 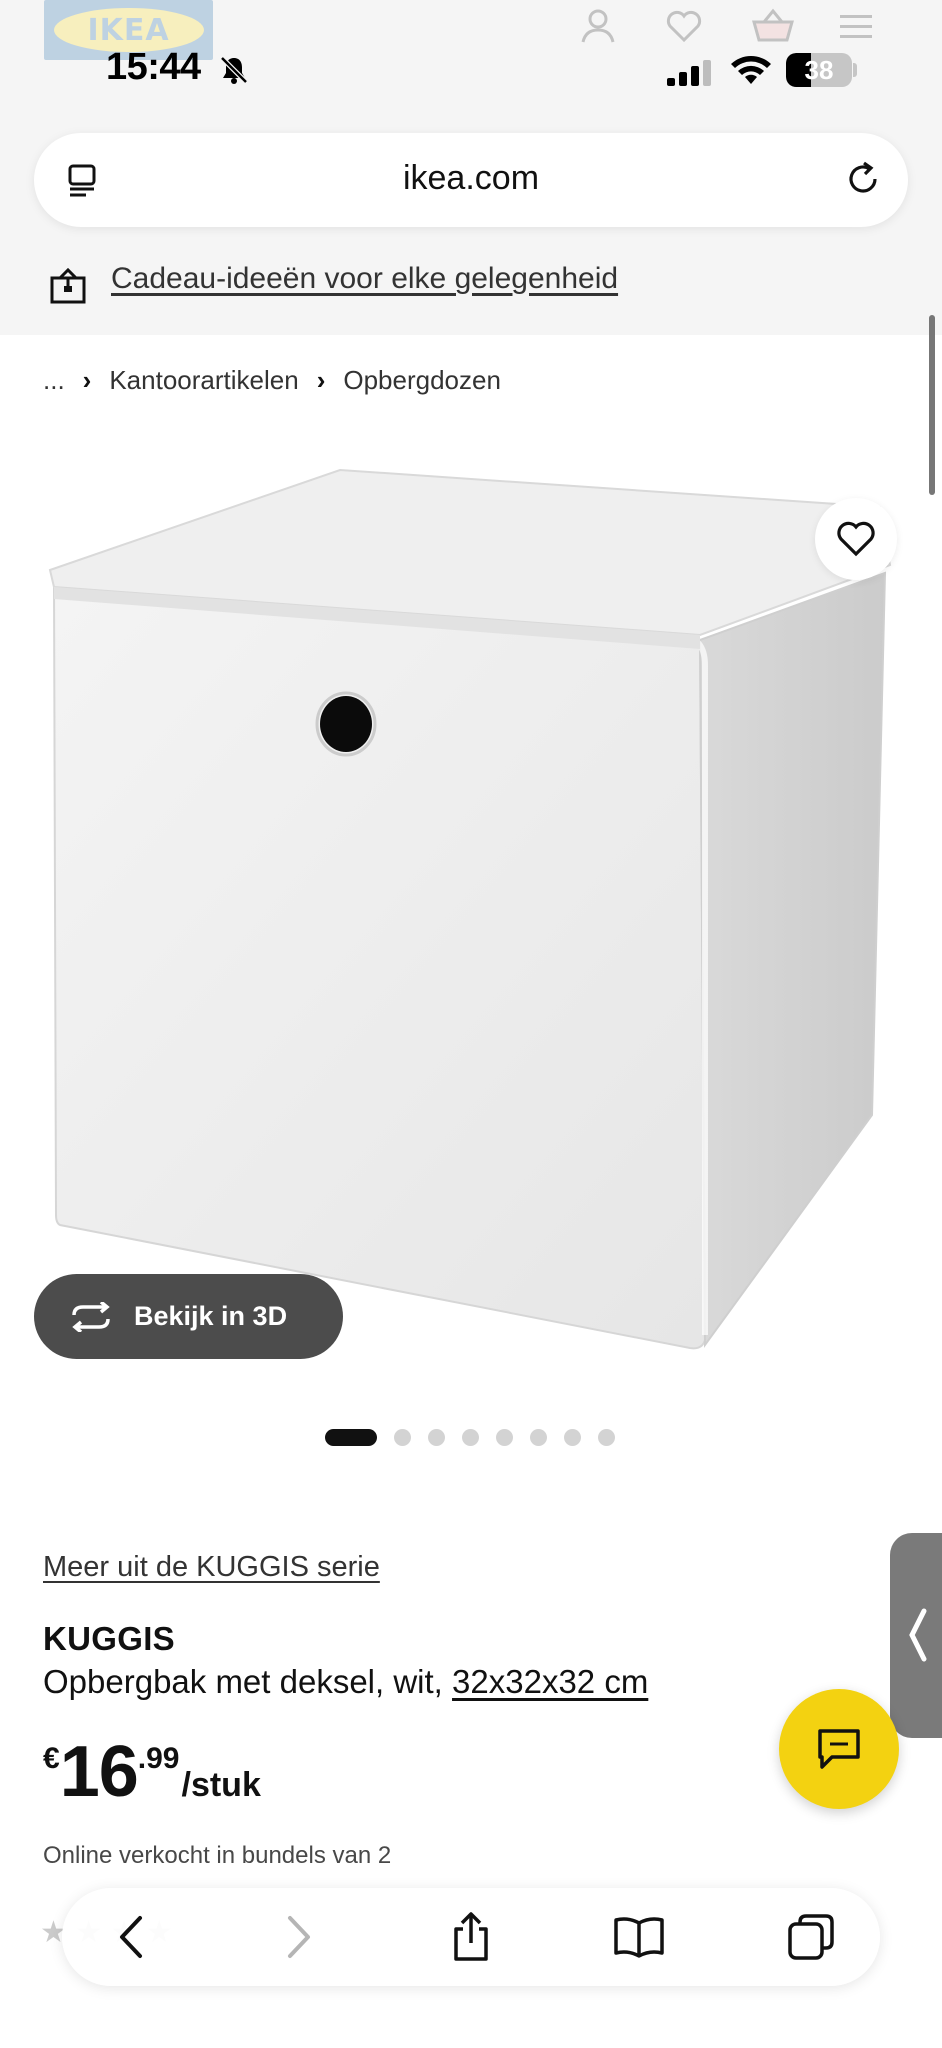 I want to click on promo-link: Cadeau-ideeën voor elke gelegenheid, so click(x=364, y=279).